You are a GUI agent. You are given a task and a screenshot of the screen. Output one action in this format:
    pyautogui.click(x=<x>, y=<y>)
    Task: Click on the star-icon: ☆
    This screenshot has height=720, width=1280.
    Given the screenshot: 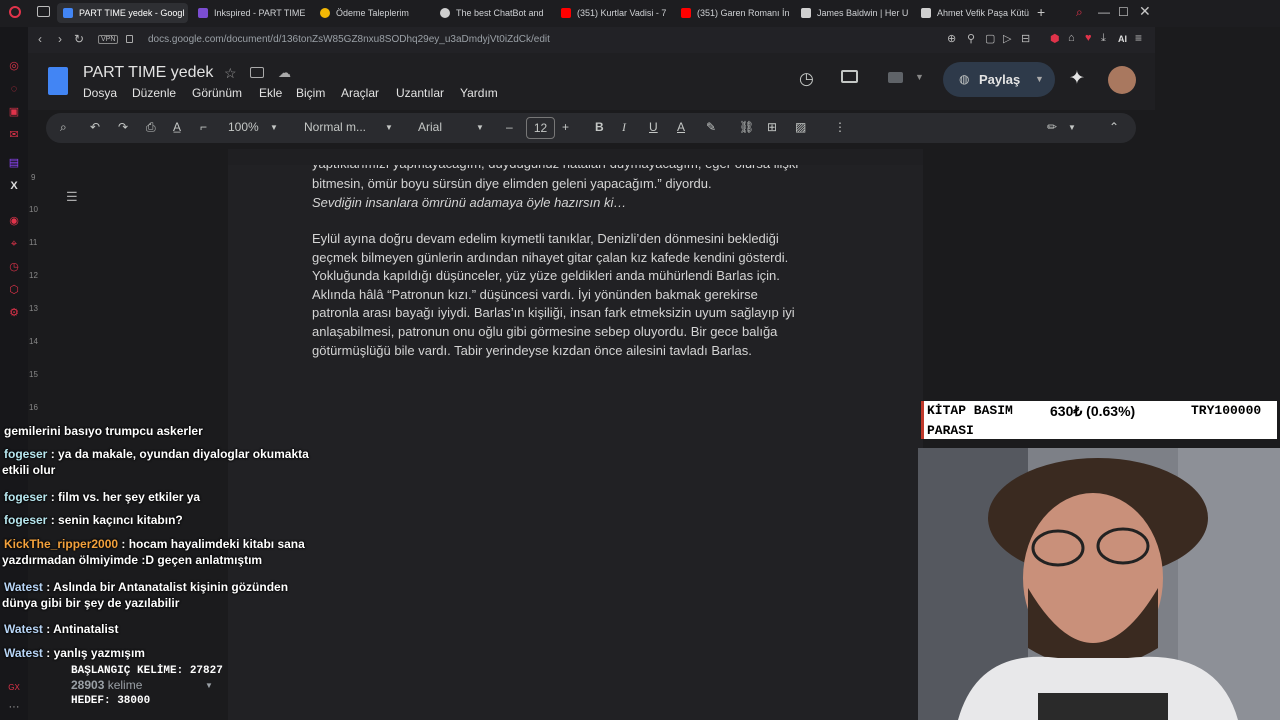 What is the action you would take?
    pyautogui.click(x=230, y=73)
    